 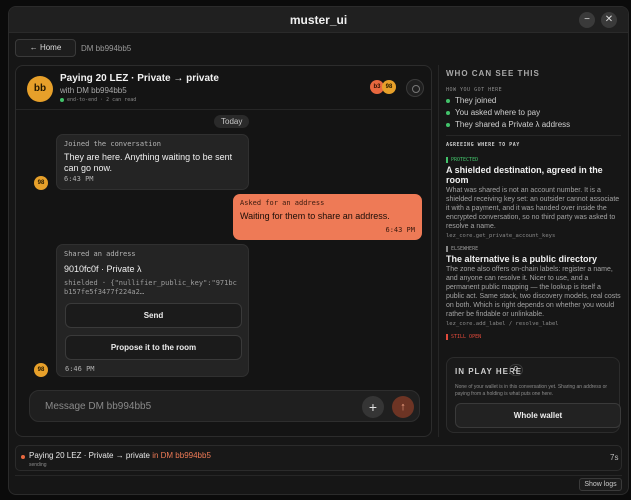 I want to click on title-bar: muster_ui − ✕, so click(x=318, y=20).